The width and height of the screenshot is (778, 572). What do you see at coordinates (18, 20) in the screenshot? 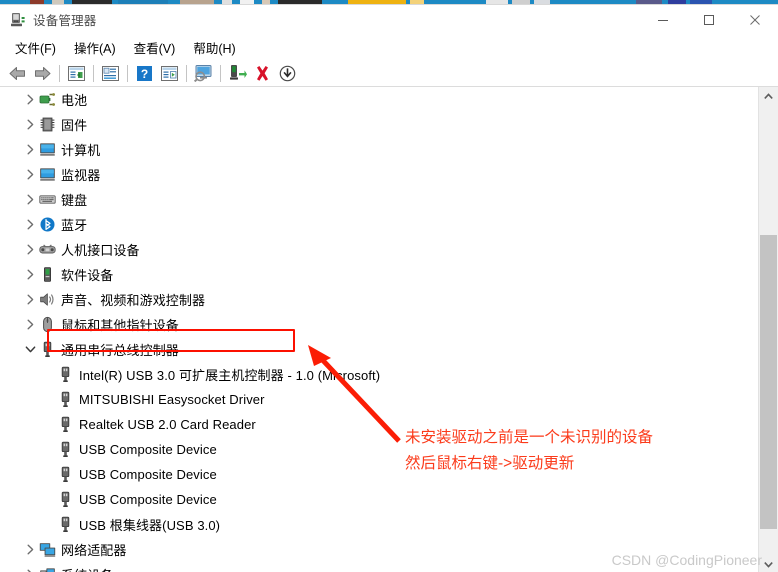
I see `device-manager-icon` at bounding box center [18, 20].